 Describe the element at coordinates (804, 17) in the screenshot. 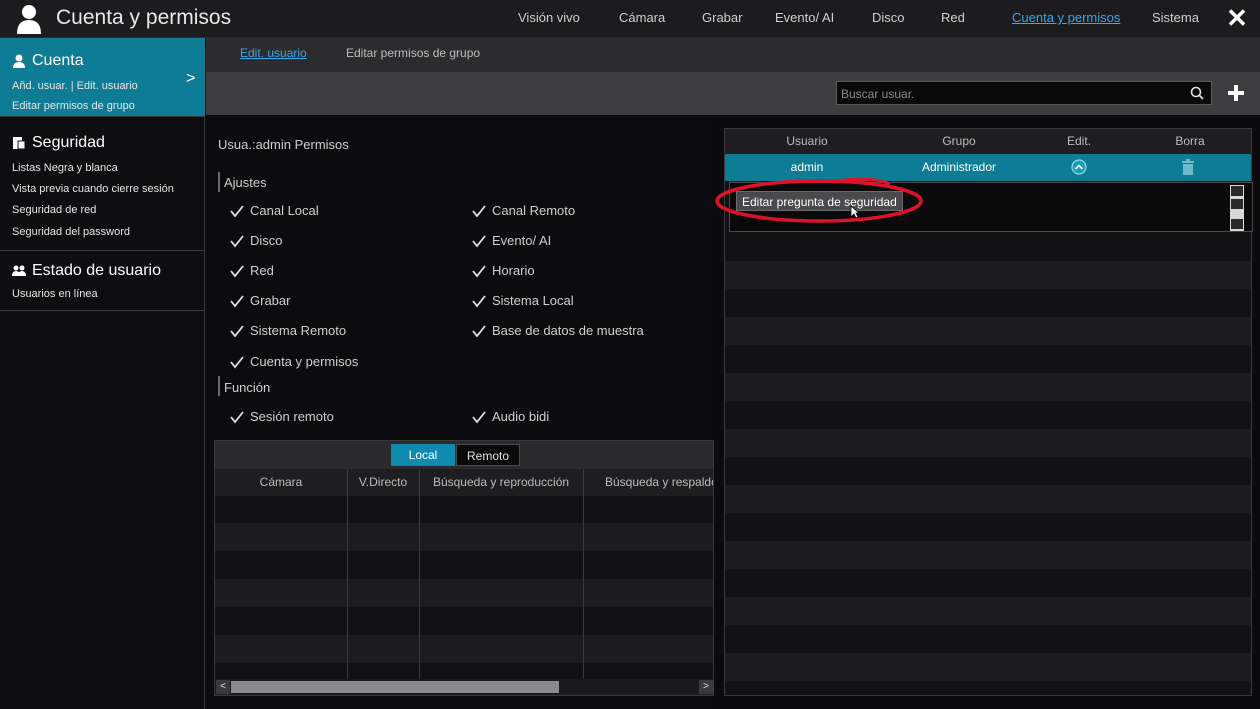

I see `nav-evento-ai: Evento/ AI` at that location.